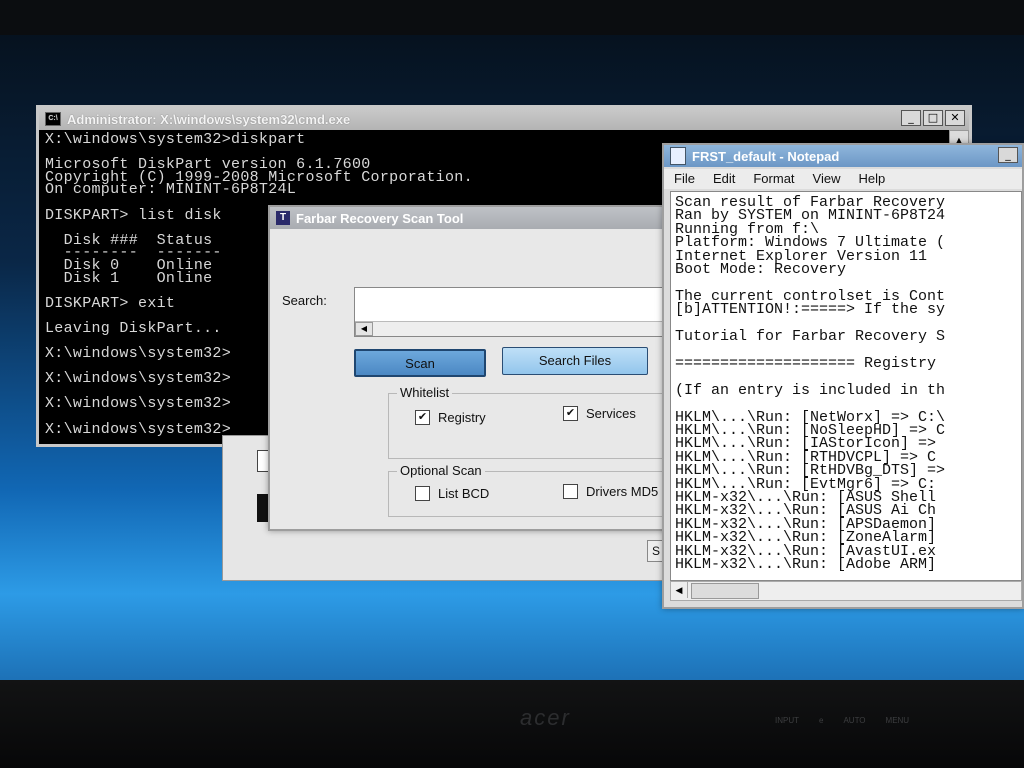 Image resolution: width=1024 pixels, height=768 pixels. I want to click on menu-edit: Edit, so click(724, 179).